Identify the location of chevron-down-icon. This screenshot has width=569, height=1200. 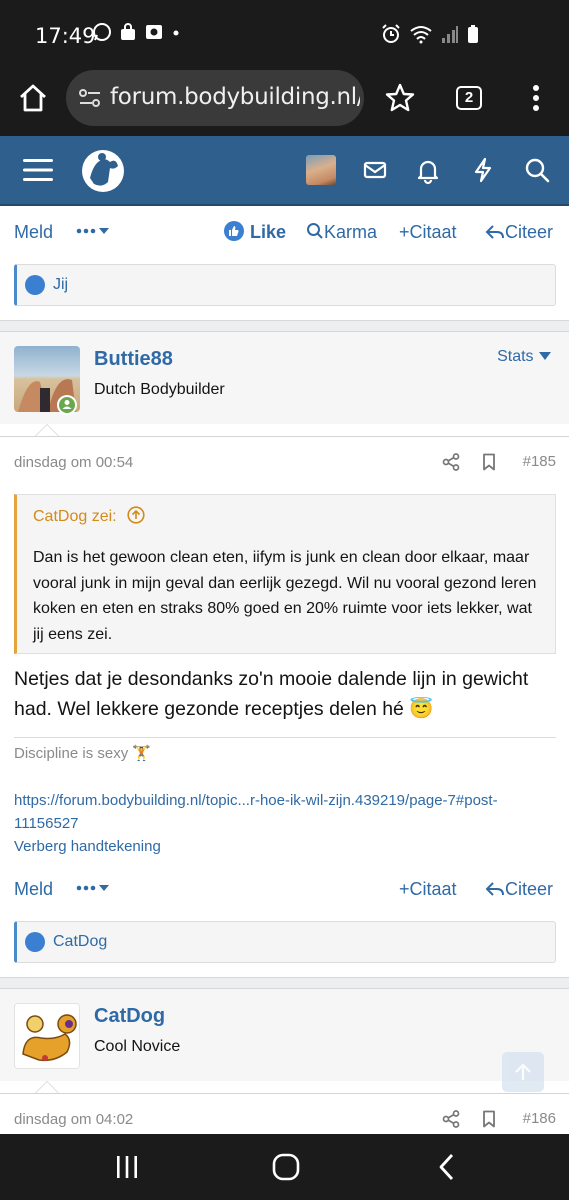
(545, 356).